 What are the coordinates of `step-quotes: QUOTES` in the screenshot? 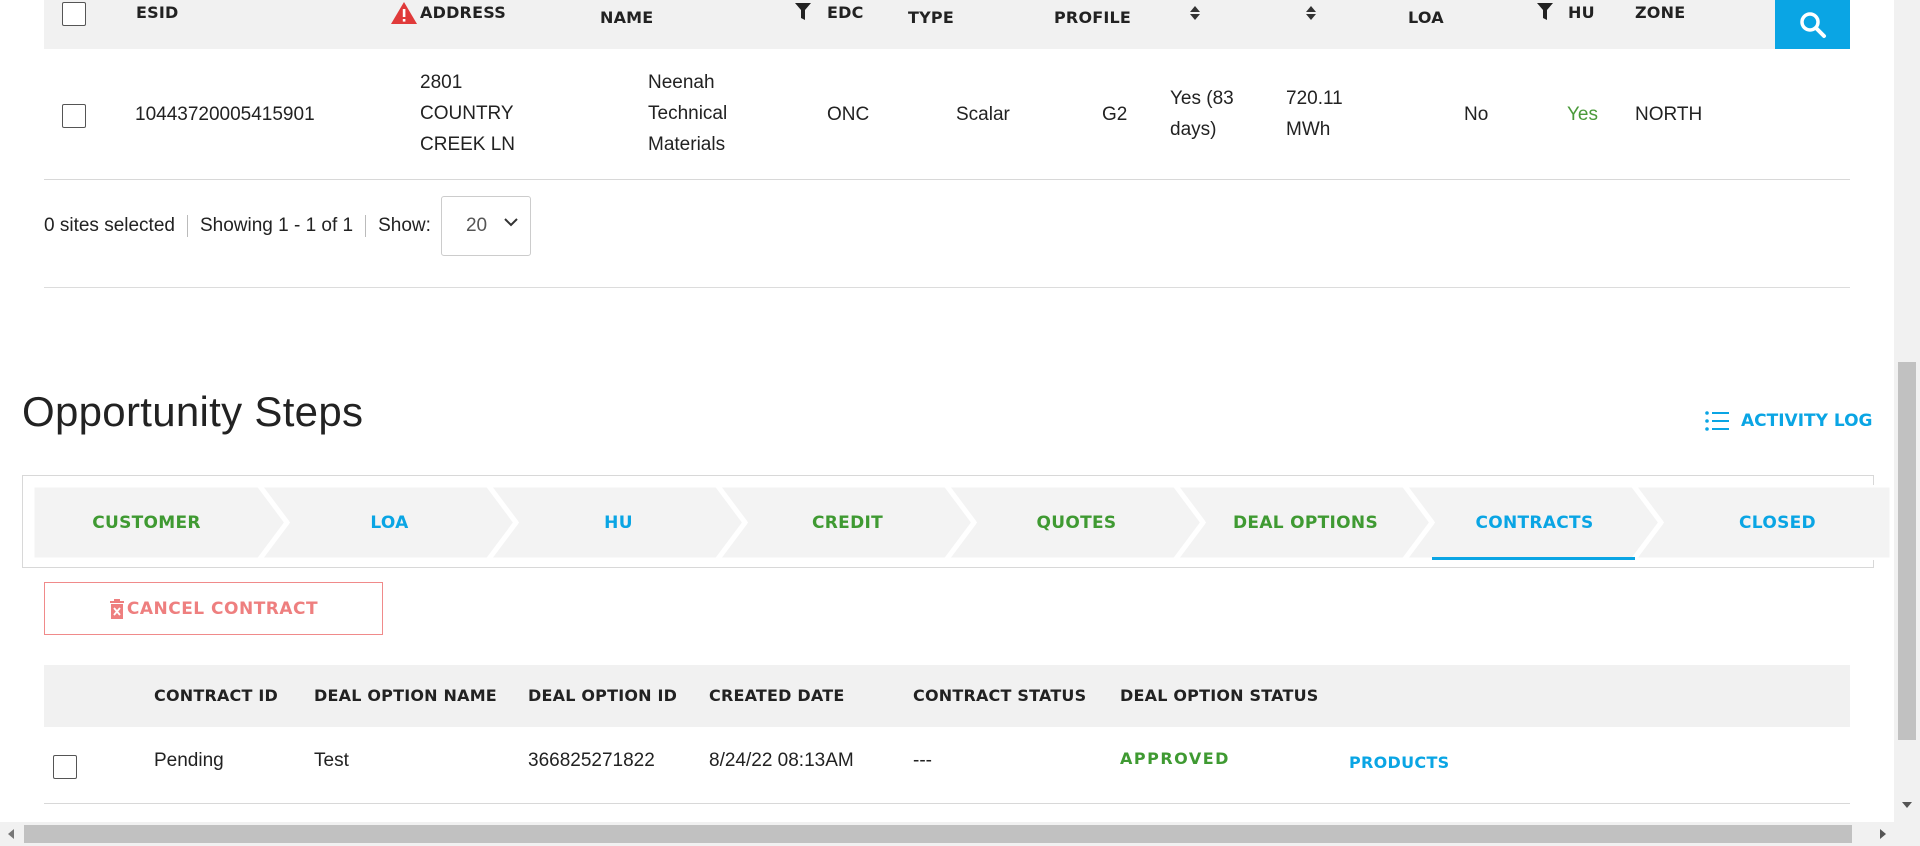 It's located at (1076, 522).